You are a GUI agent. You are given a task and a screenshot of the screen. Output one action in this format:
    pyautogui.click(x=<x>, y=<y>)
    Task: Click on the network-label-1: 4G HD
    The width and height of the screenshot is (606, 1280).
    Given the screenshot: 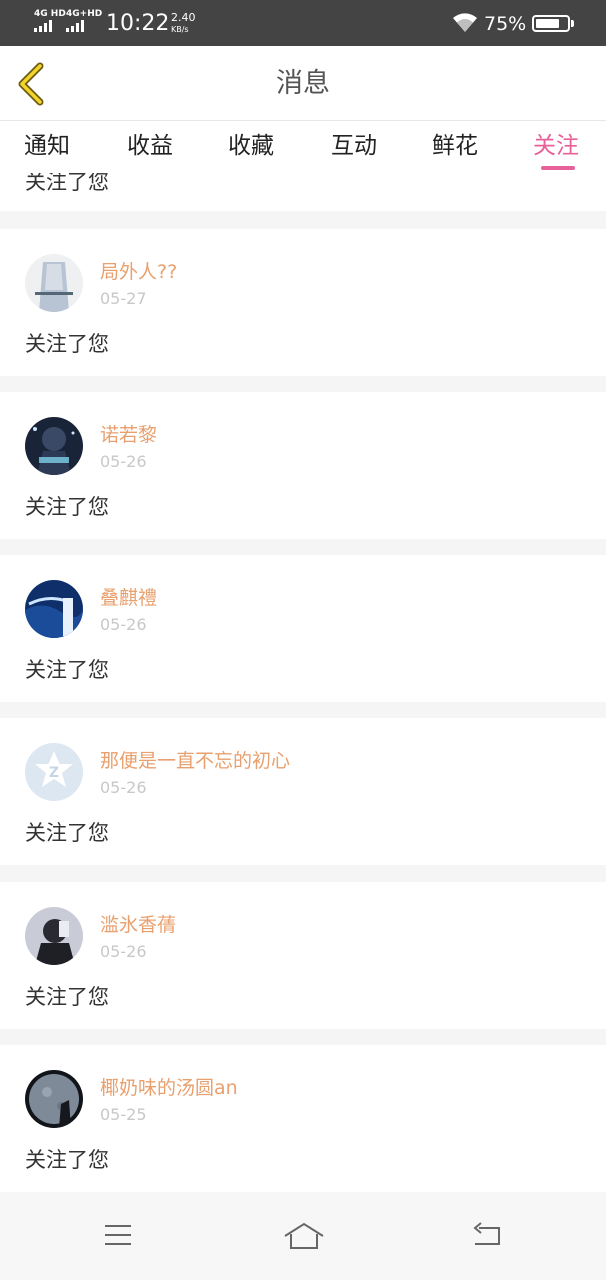 What is the action you would take?
    pyautogui.click(x=50, y=14)
    